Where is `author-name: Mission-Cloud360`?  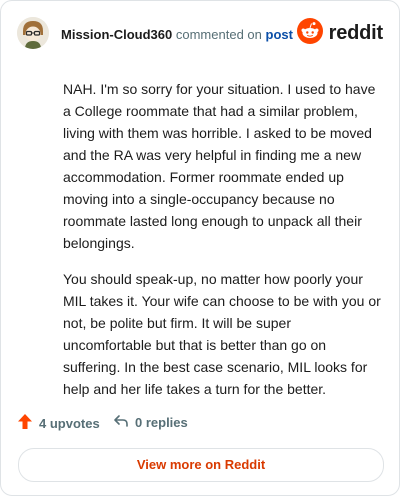 author-name: Mission-Cloud360 is located at coordinates (116, 34).